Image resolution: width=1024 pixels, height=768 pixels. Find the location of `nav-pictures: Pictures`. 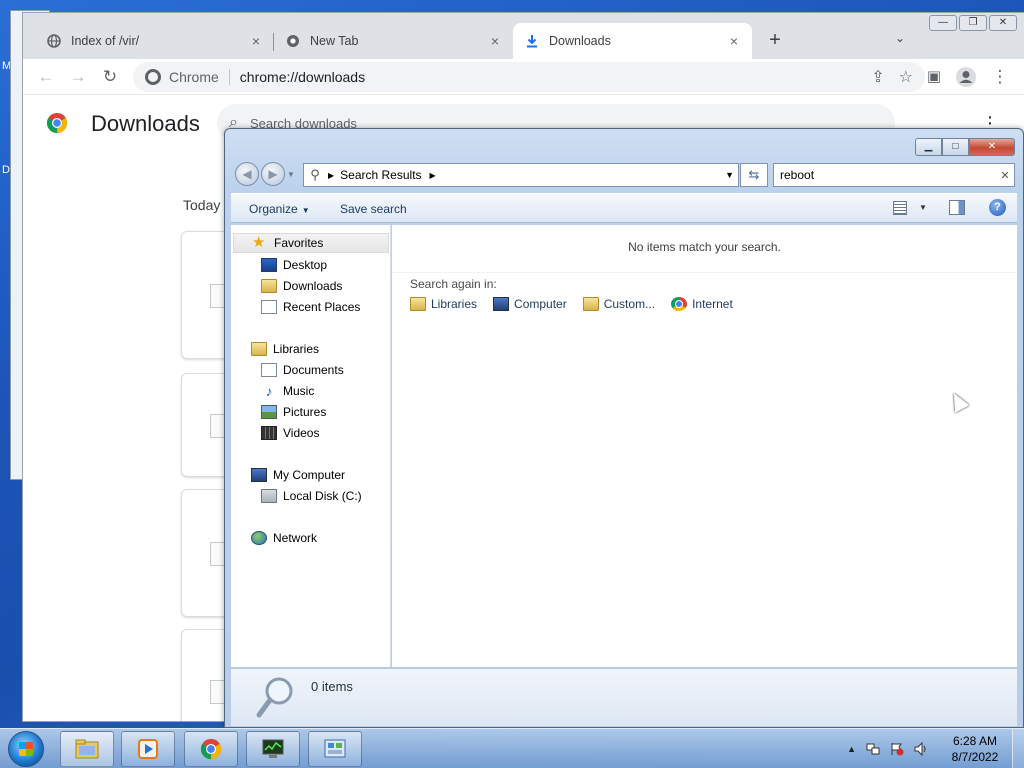

nav-pictures: Pictures is located at coordinates (278, 412).